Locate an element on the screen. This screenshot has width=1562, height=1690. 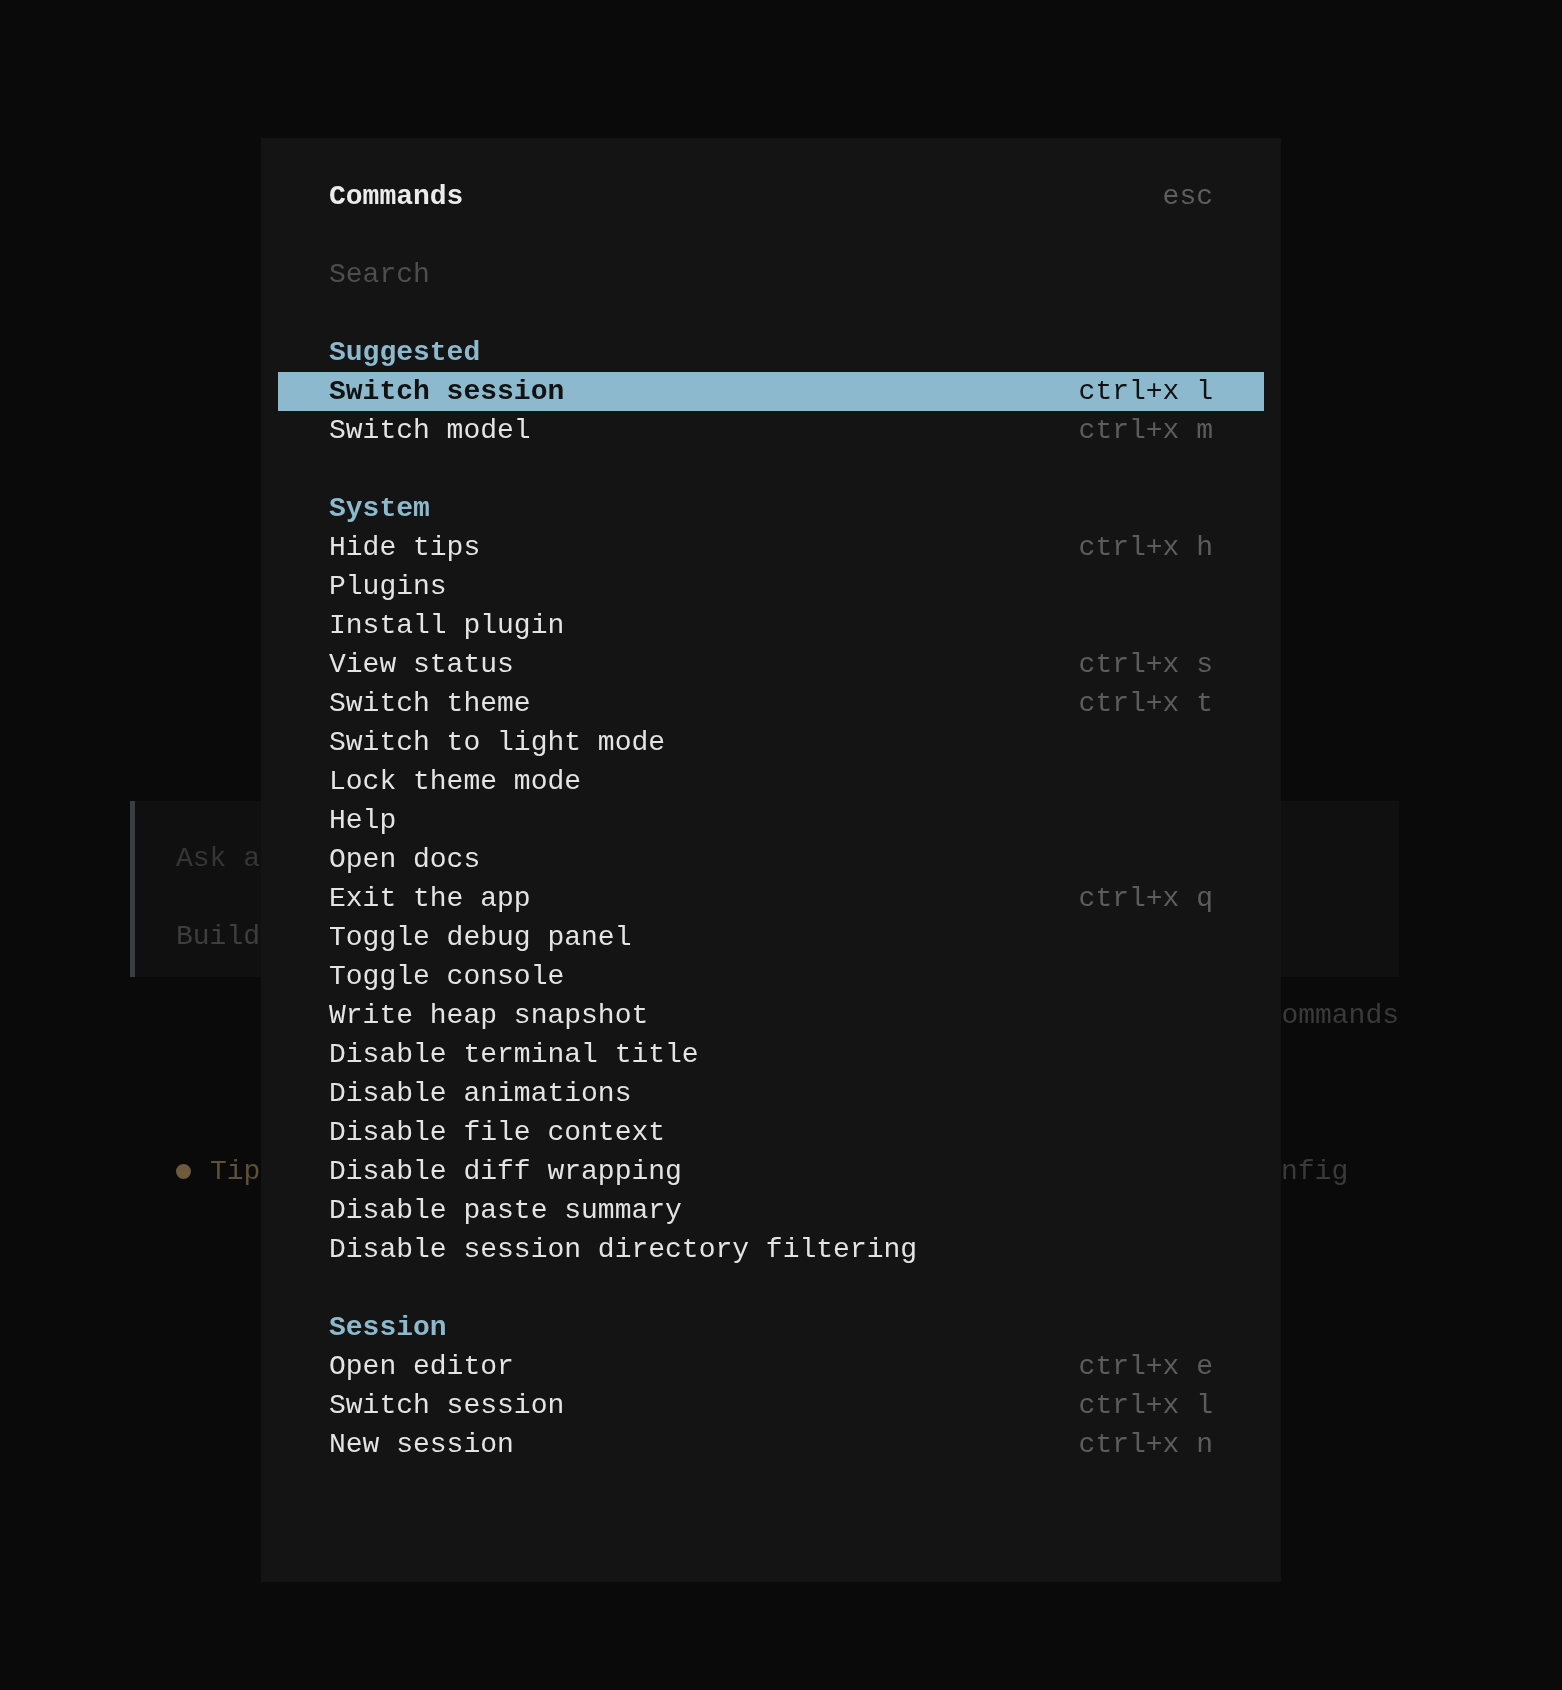
command-item: Disable diff wrapping is located at coordinates (771, 1171).